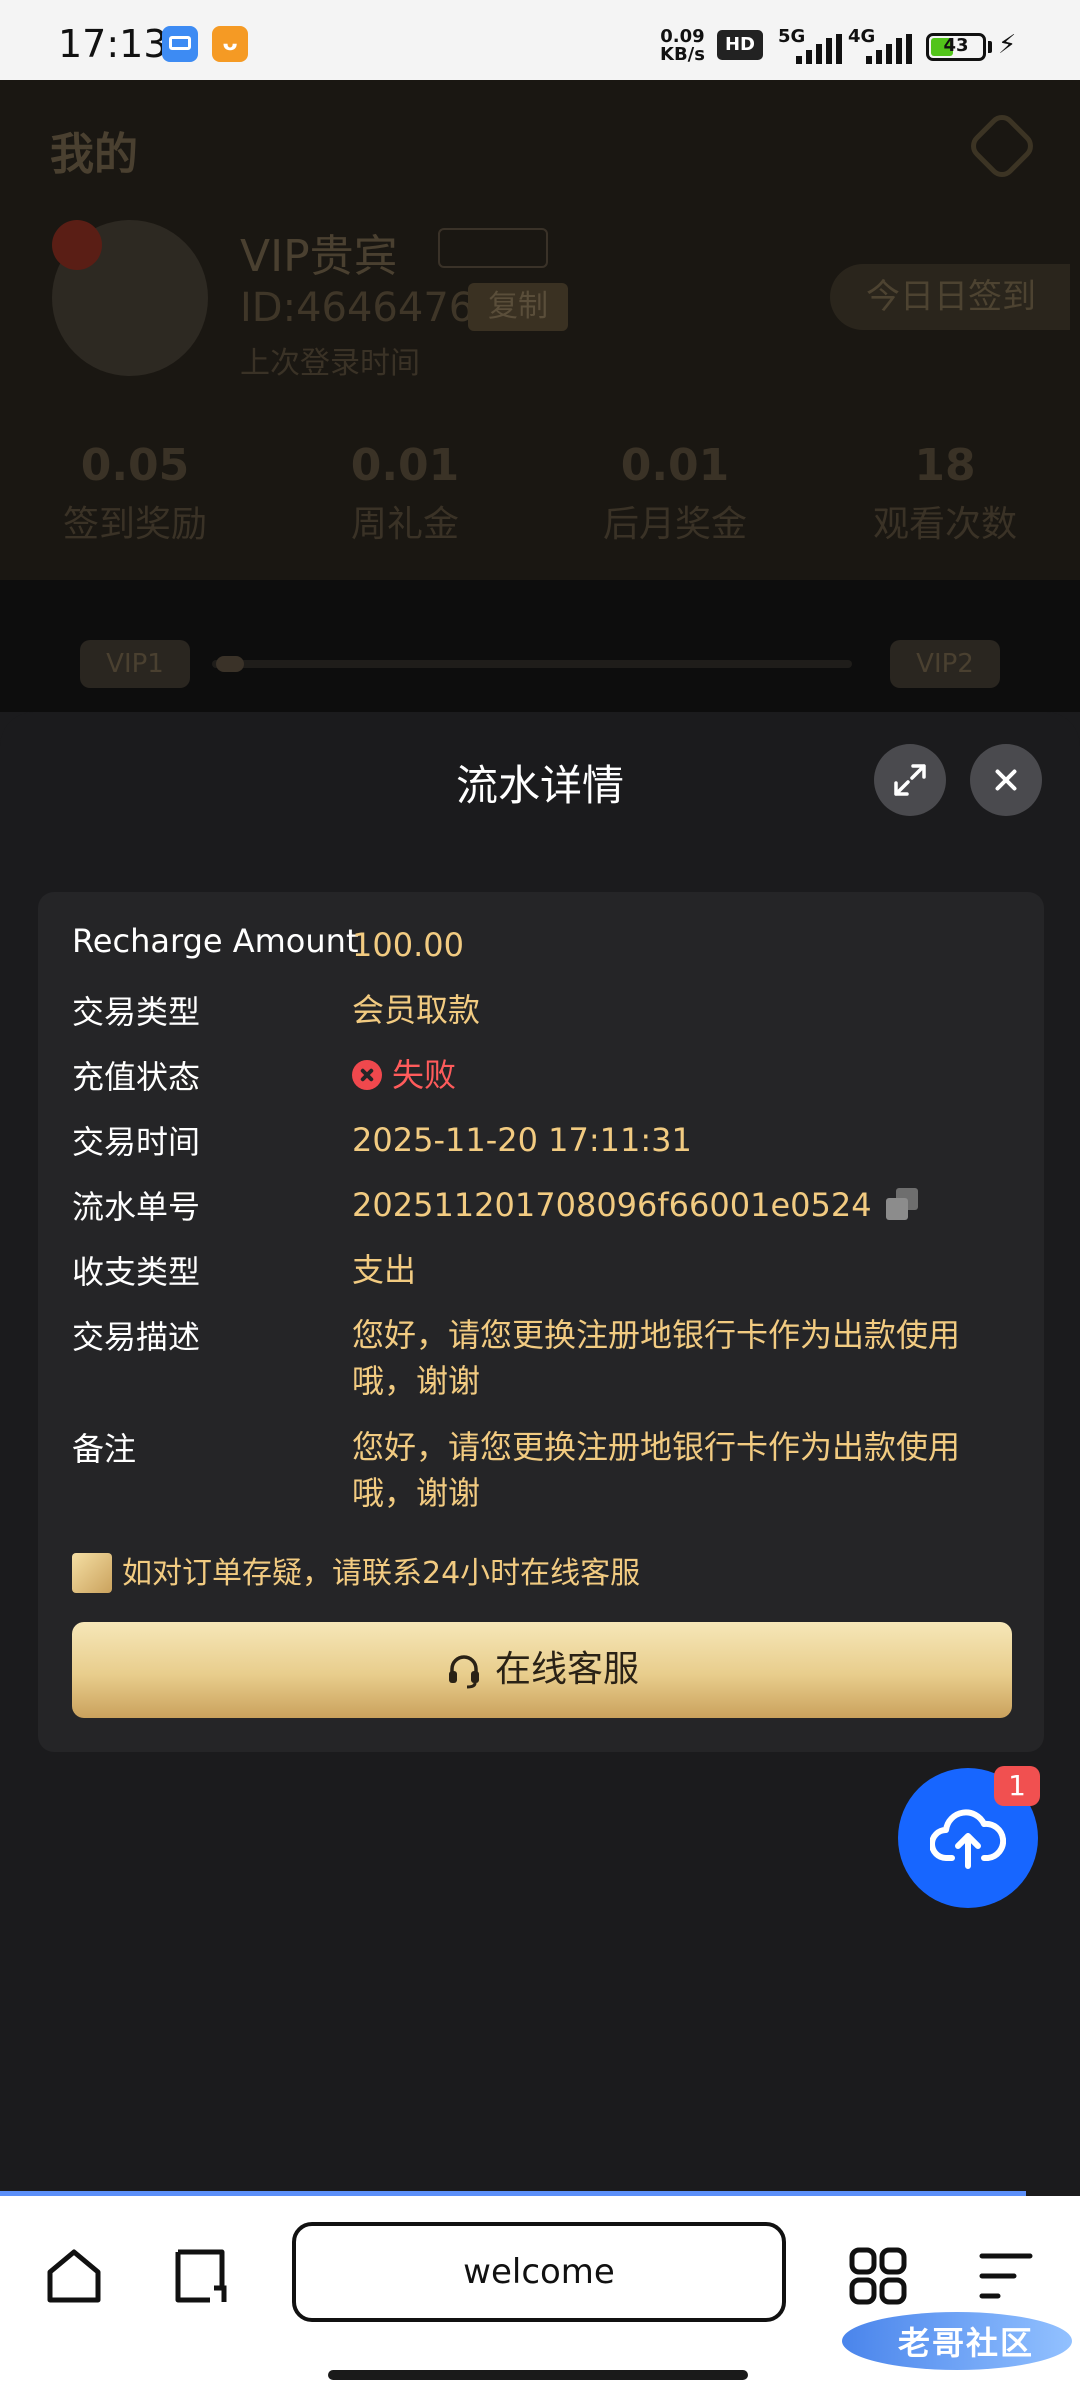 The height and width of the screenshot is (2400, 1080). What do you see at coordinates (424, 1075) in the screenshot?
I see `status-text: 失败` at bounding box center [424, 1075].